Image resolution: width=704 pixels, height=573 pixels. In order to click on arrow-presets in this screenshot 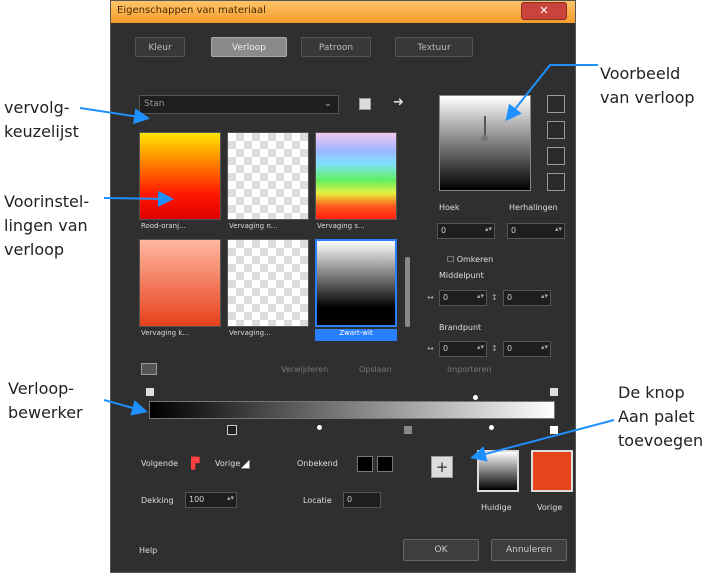, I will do `click(138, 198)`.